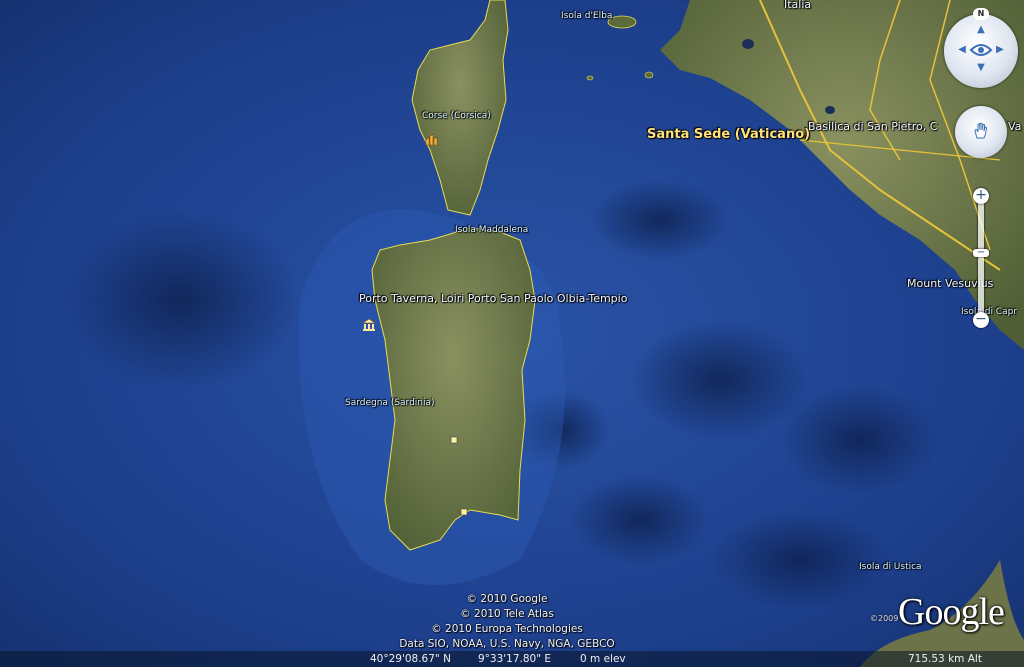  I want to click on label-basilica-end: Va, so click(1014, 126).